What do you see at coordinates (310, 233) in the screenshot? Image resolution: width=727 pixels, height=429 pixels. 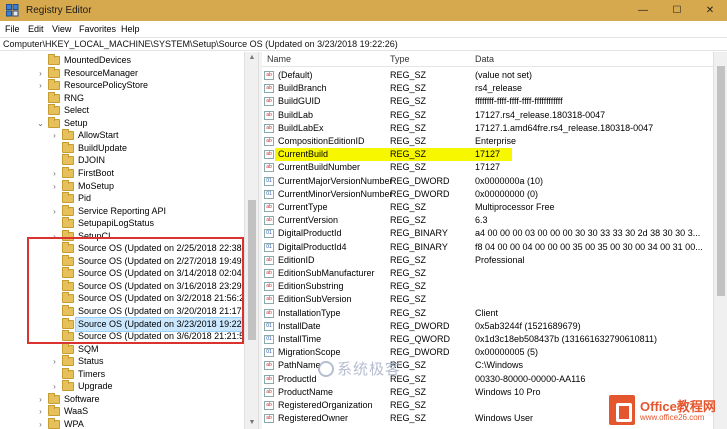 I see `value-name: DigitalProductId` at bounding box center [310, 233].